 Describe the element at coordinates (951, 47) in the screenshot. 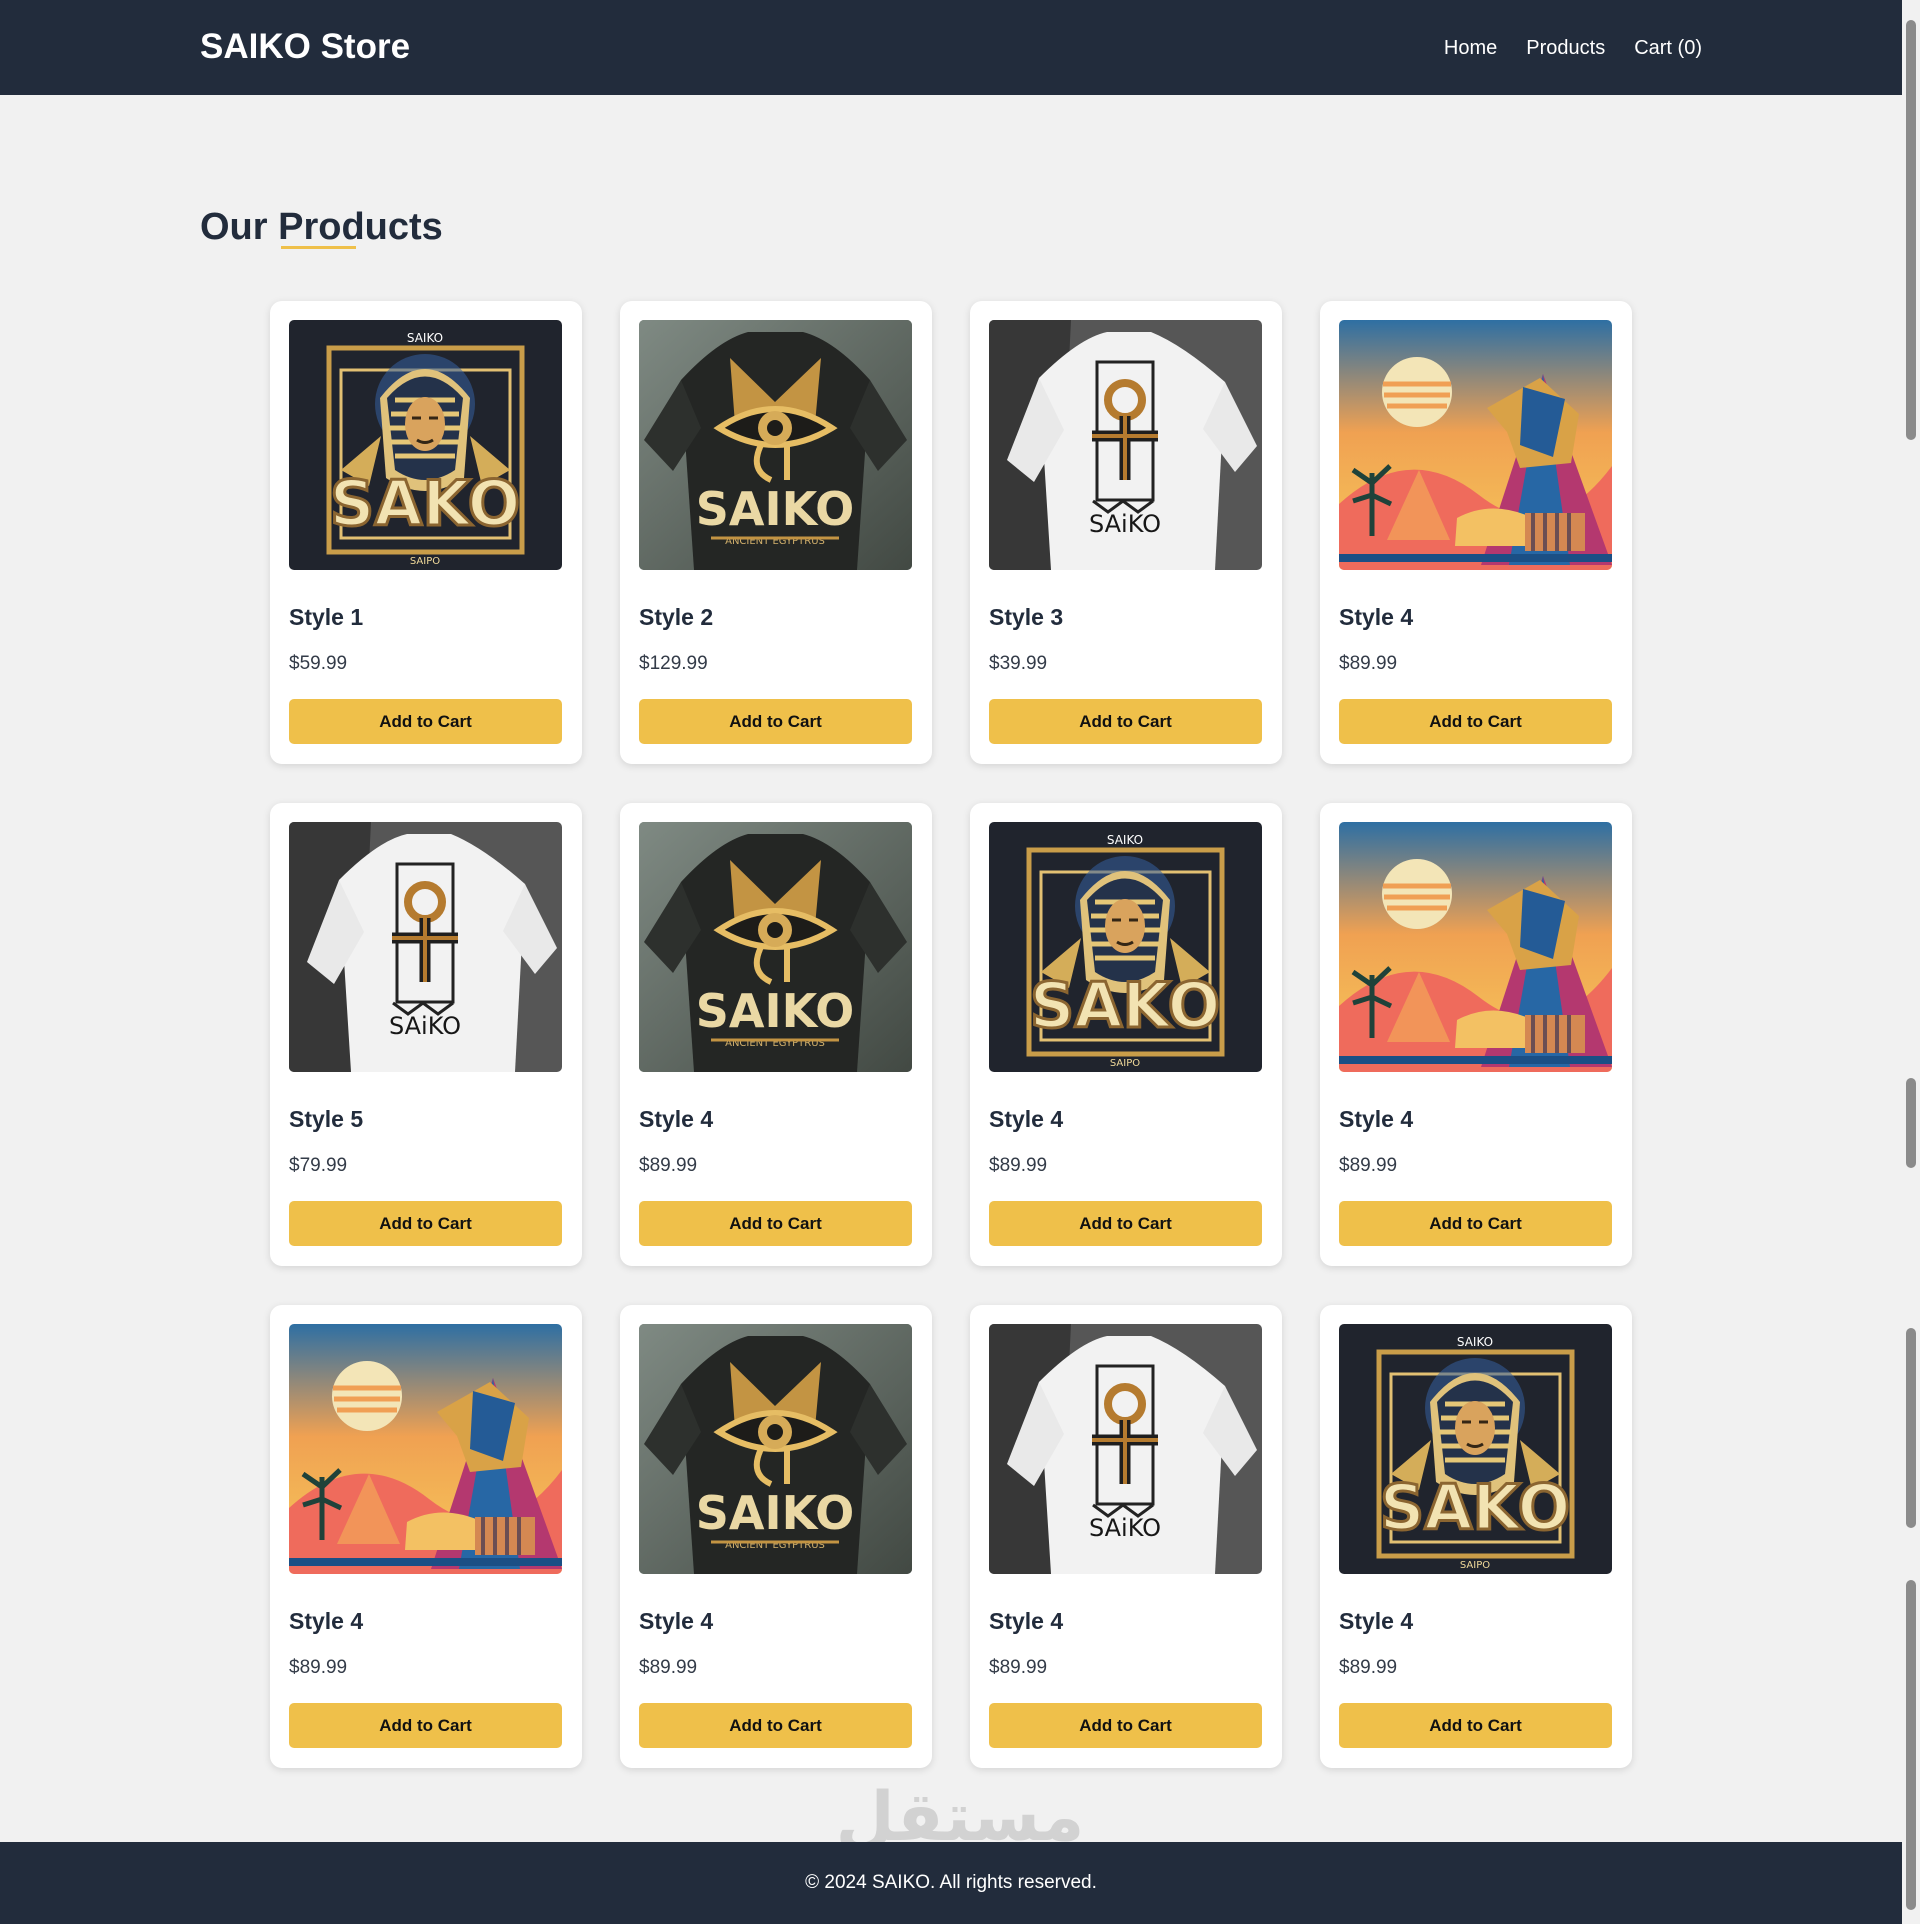

I see `top-navbar: SAIKO Store Home Products Cart (0)` at that location.